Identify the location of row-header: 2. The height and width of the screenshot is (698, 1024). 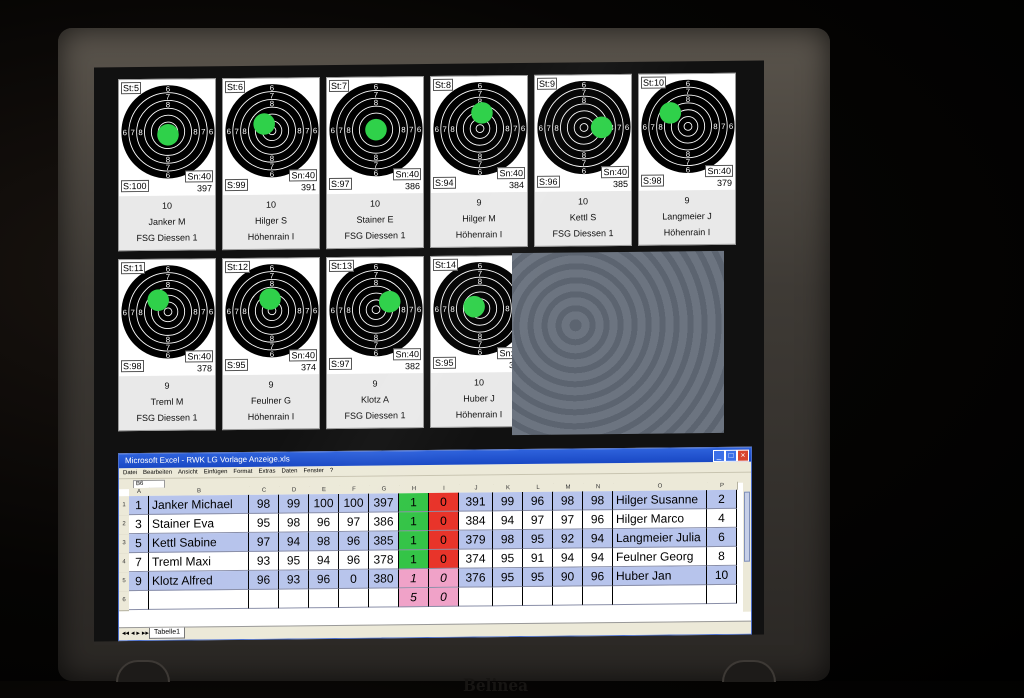
(124, 525).